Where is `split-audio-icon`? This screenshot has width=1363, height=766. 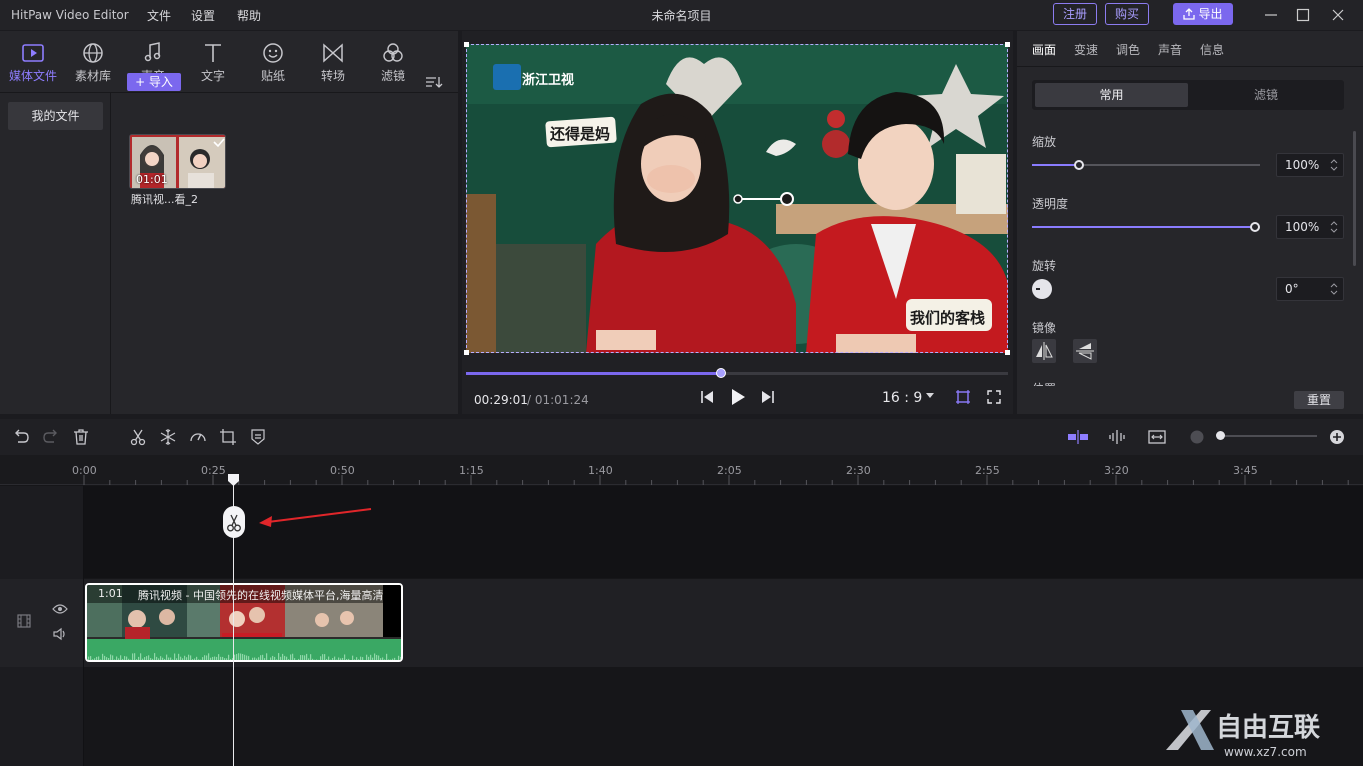 split-audio-icon is located at coordinates (1117, 437).